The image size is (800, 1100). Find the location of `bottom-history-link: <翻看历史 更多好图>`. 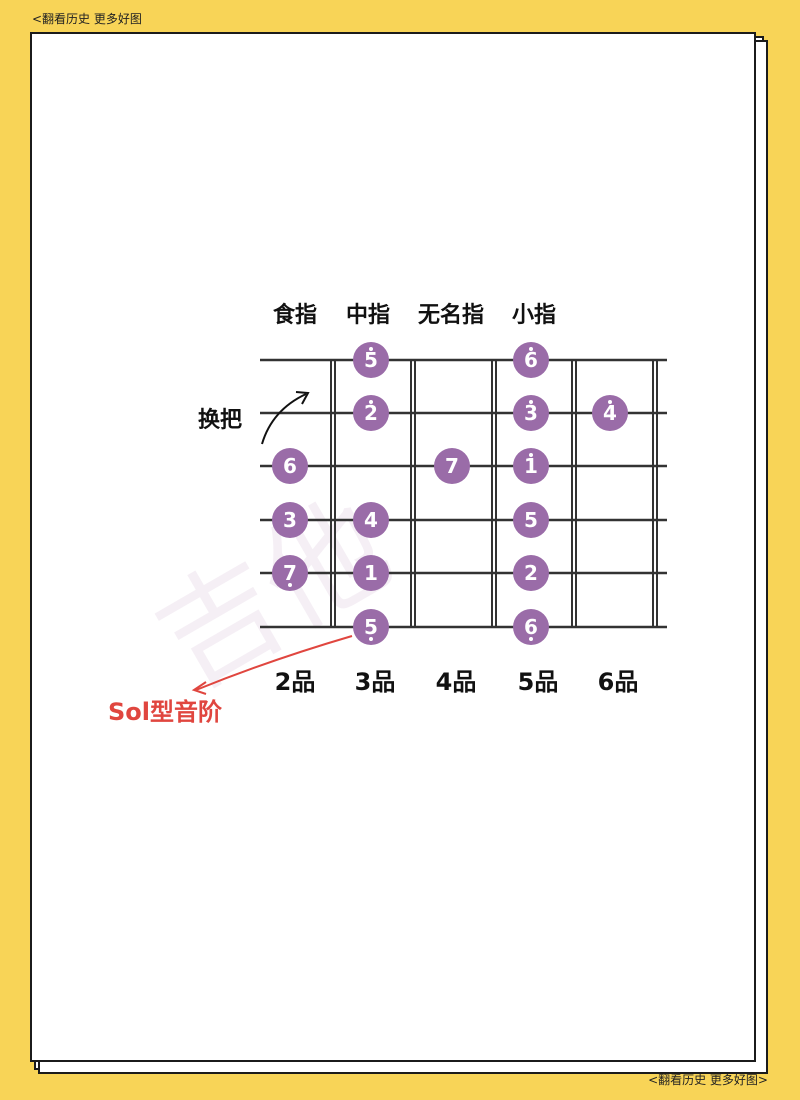

bottom-history-link: <翻看历史 更多好图> is located at coordinates (708, 1079).